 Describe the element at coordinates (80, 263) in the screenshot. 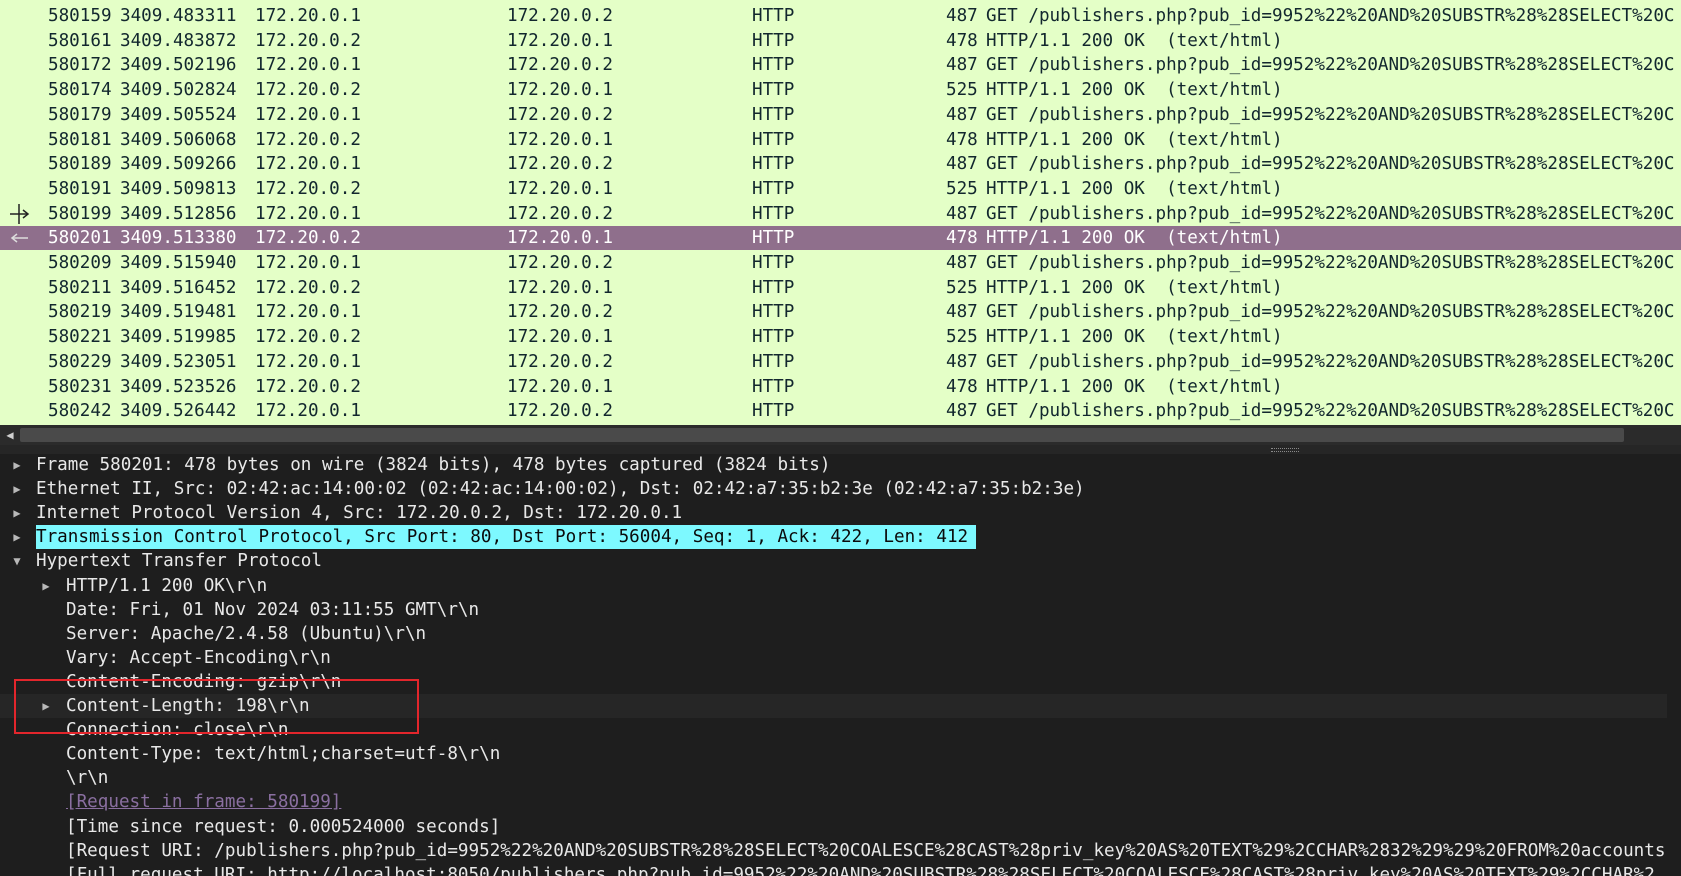

I see `packet-cell-no: 580209` at that location.